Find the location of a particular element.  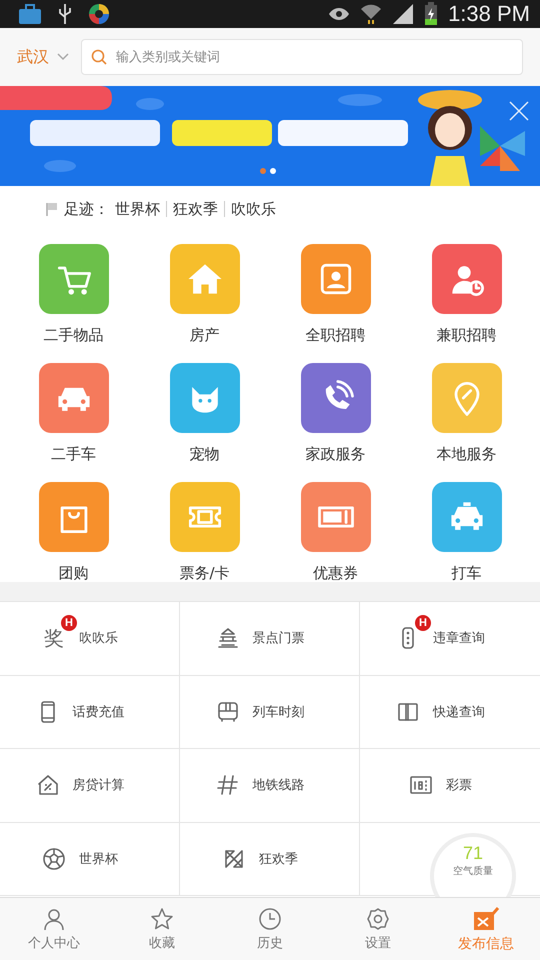

train-icon is located at coordinates (228, 712).